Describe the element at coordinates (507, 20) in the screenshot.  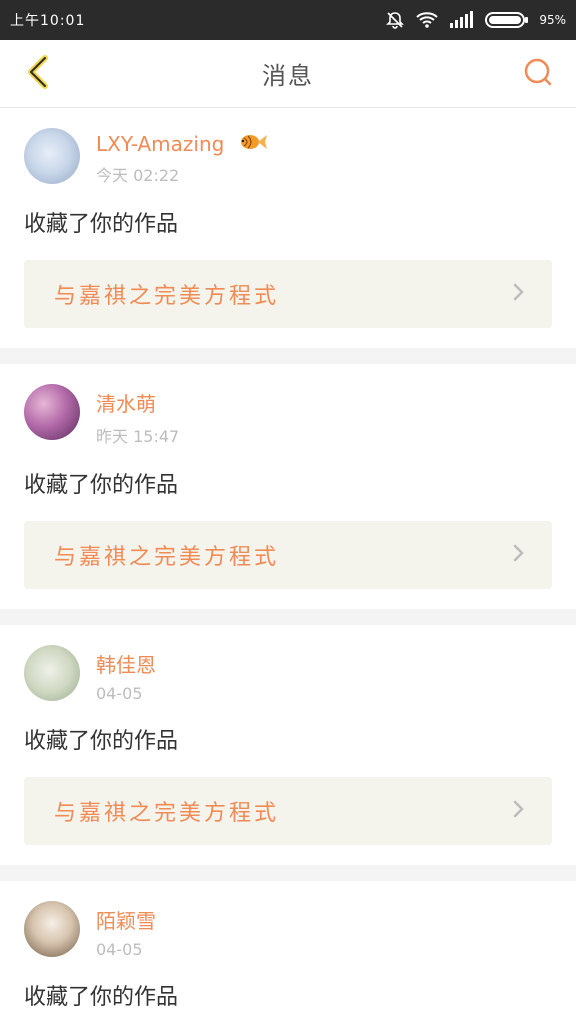
I see `battery-icon` at that location.